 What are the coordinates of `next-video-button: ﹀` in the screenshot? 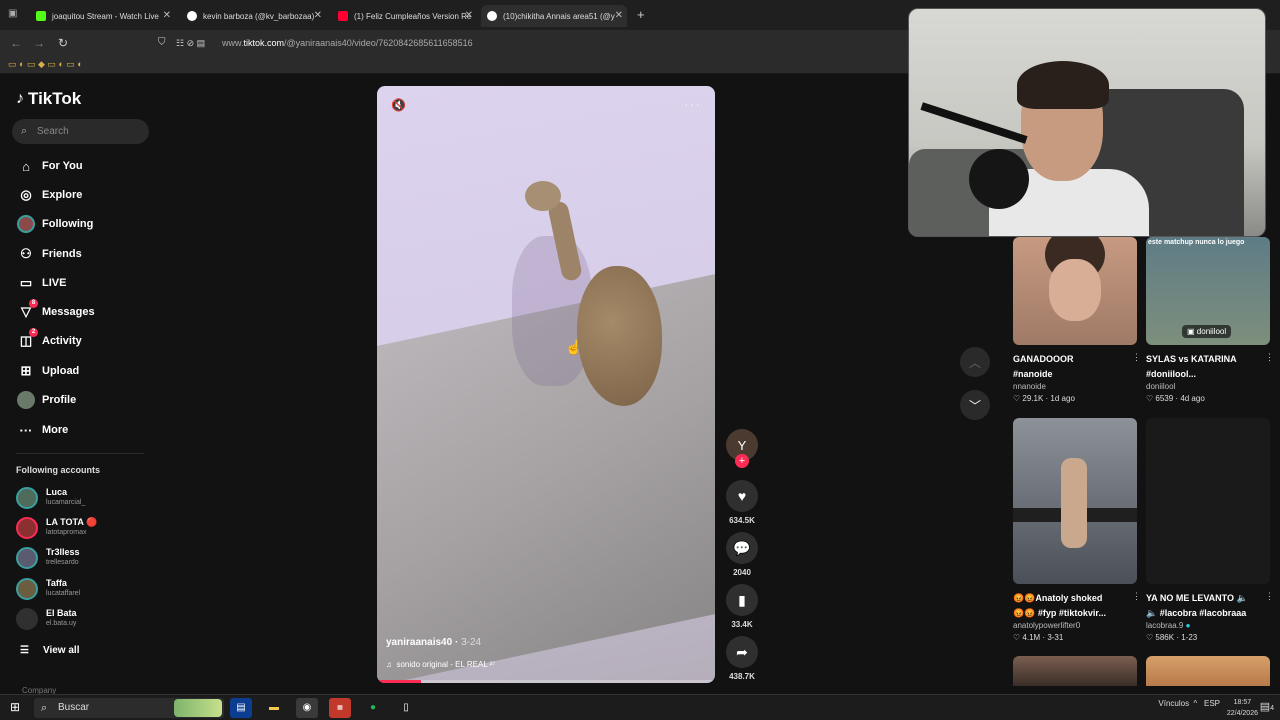 It's located at (975, 405).